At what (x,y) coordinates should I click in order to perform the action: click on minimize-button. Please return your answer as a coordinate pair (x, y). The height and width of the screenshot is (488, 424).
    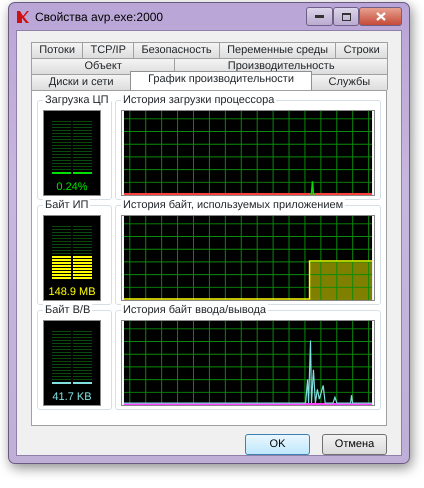
    Looking at the image, I should click on (319, 16).